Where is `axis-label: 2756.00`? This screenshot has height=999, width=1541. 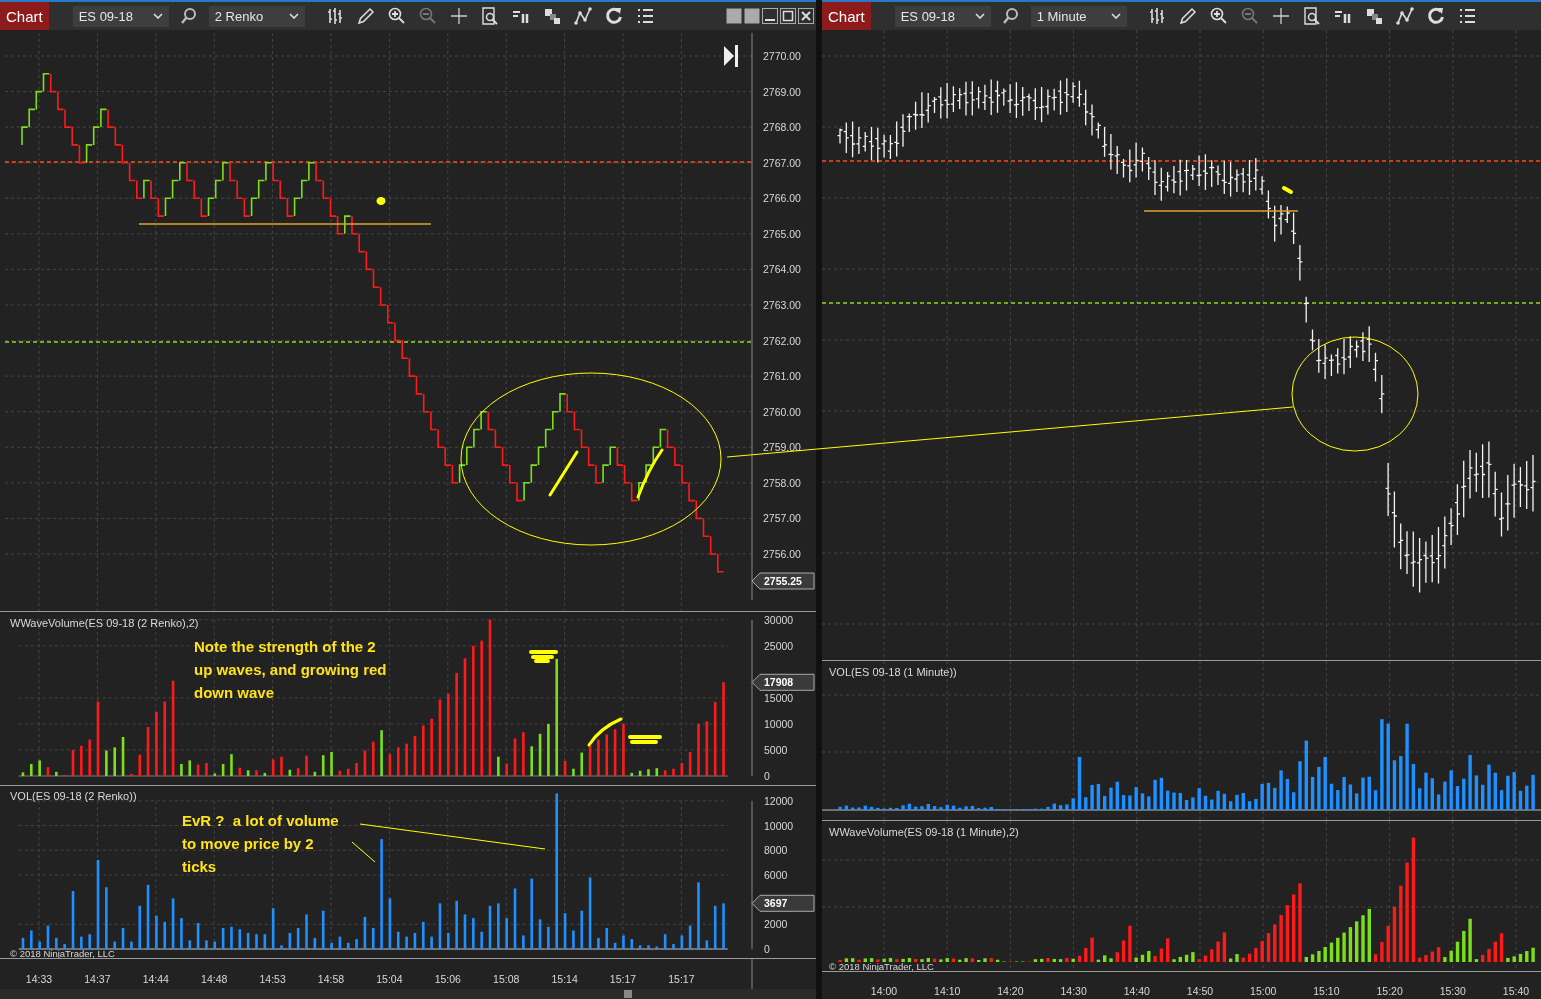 axis-label: 2756.00 is located at coordinates (782, 554).